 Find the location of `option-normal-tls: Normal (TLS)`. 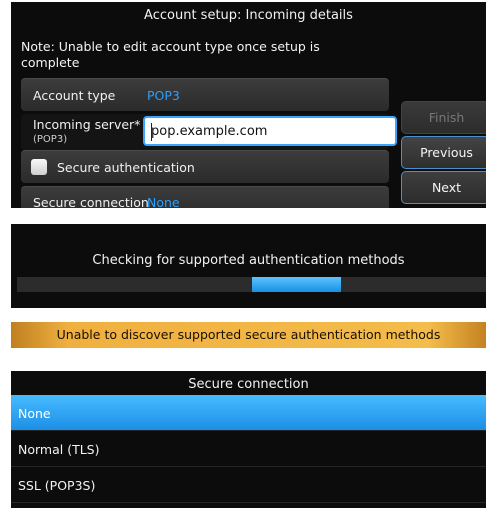

option-normal-tls: Normal (TLS) is located at coordinates (248, 449).